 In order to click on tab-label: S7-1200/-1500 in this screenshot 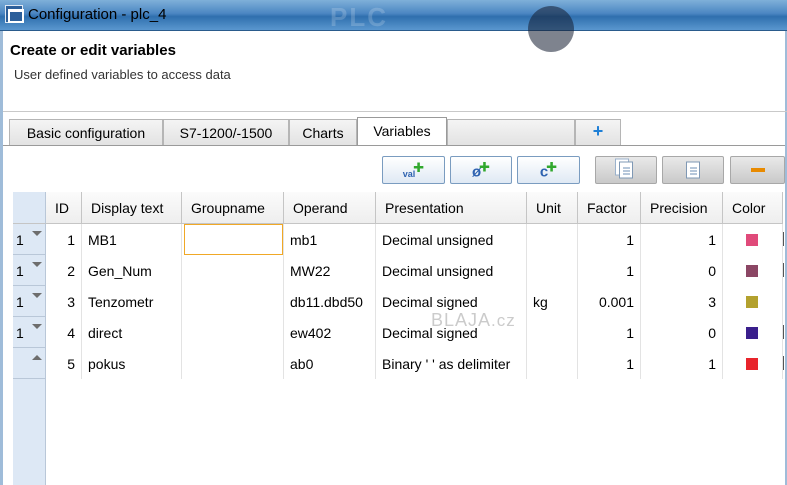, I will do `click(226, 133)`.